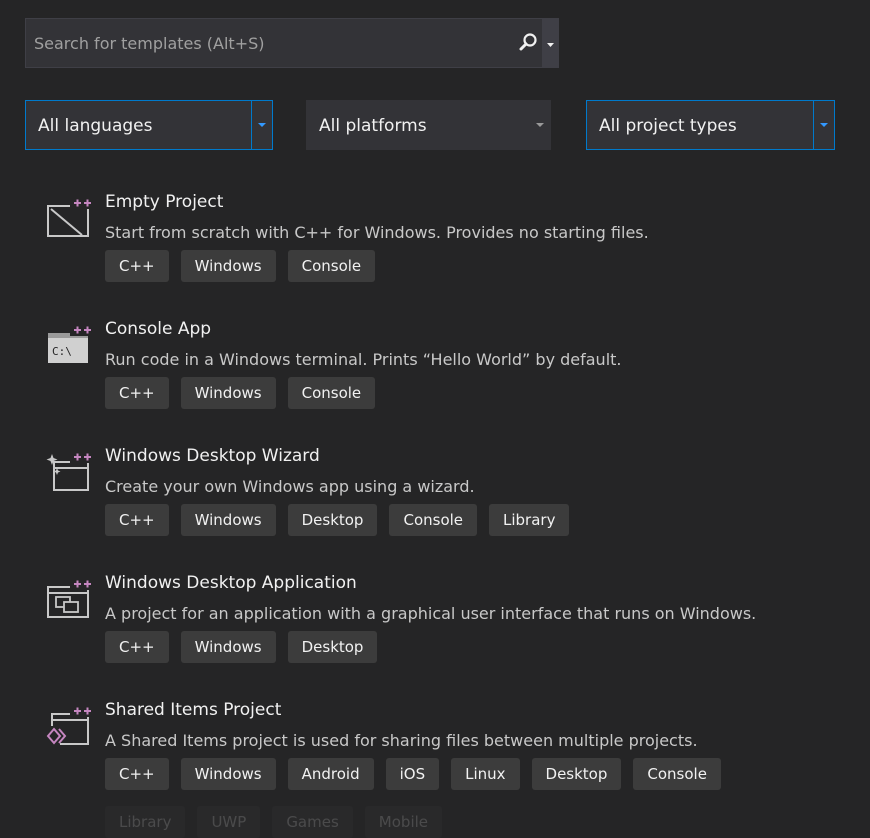  Describe the element at coordinates (158, 329) in the screenshot. I see `template-title: Console App` at that location.